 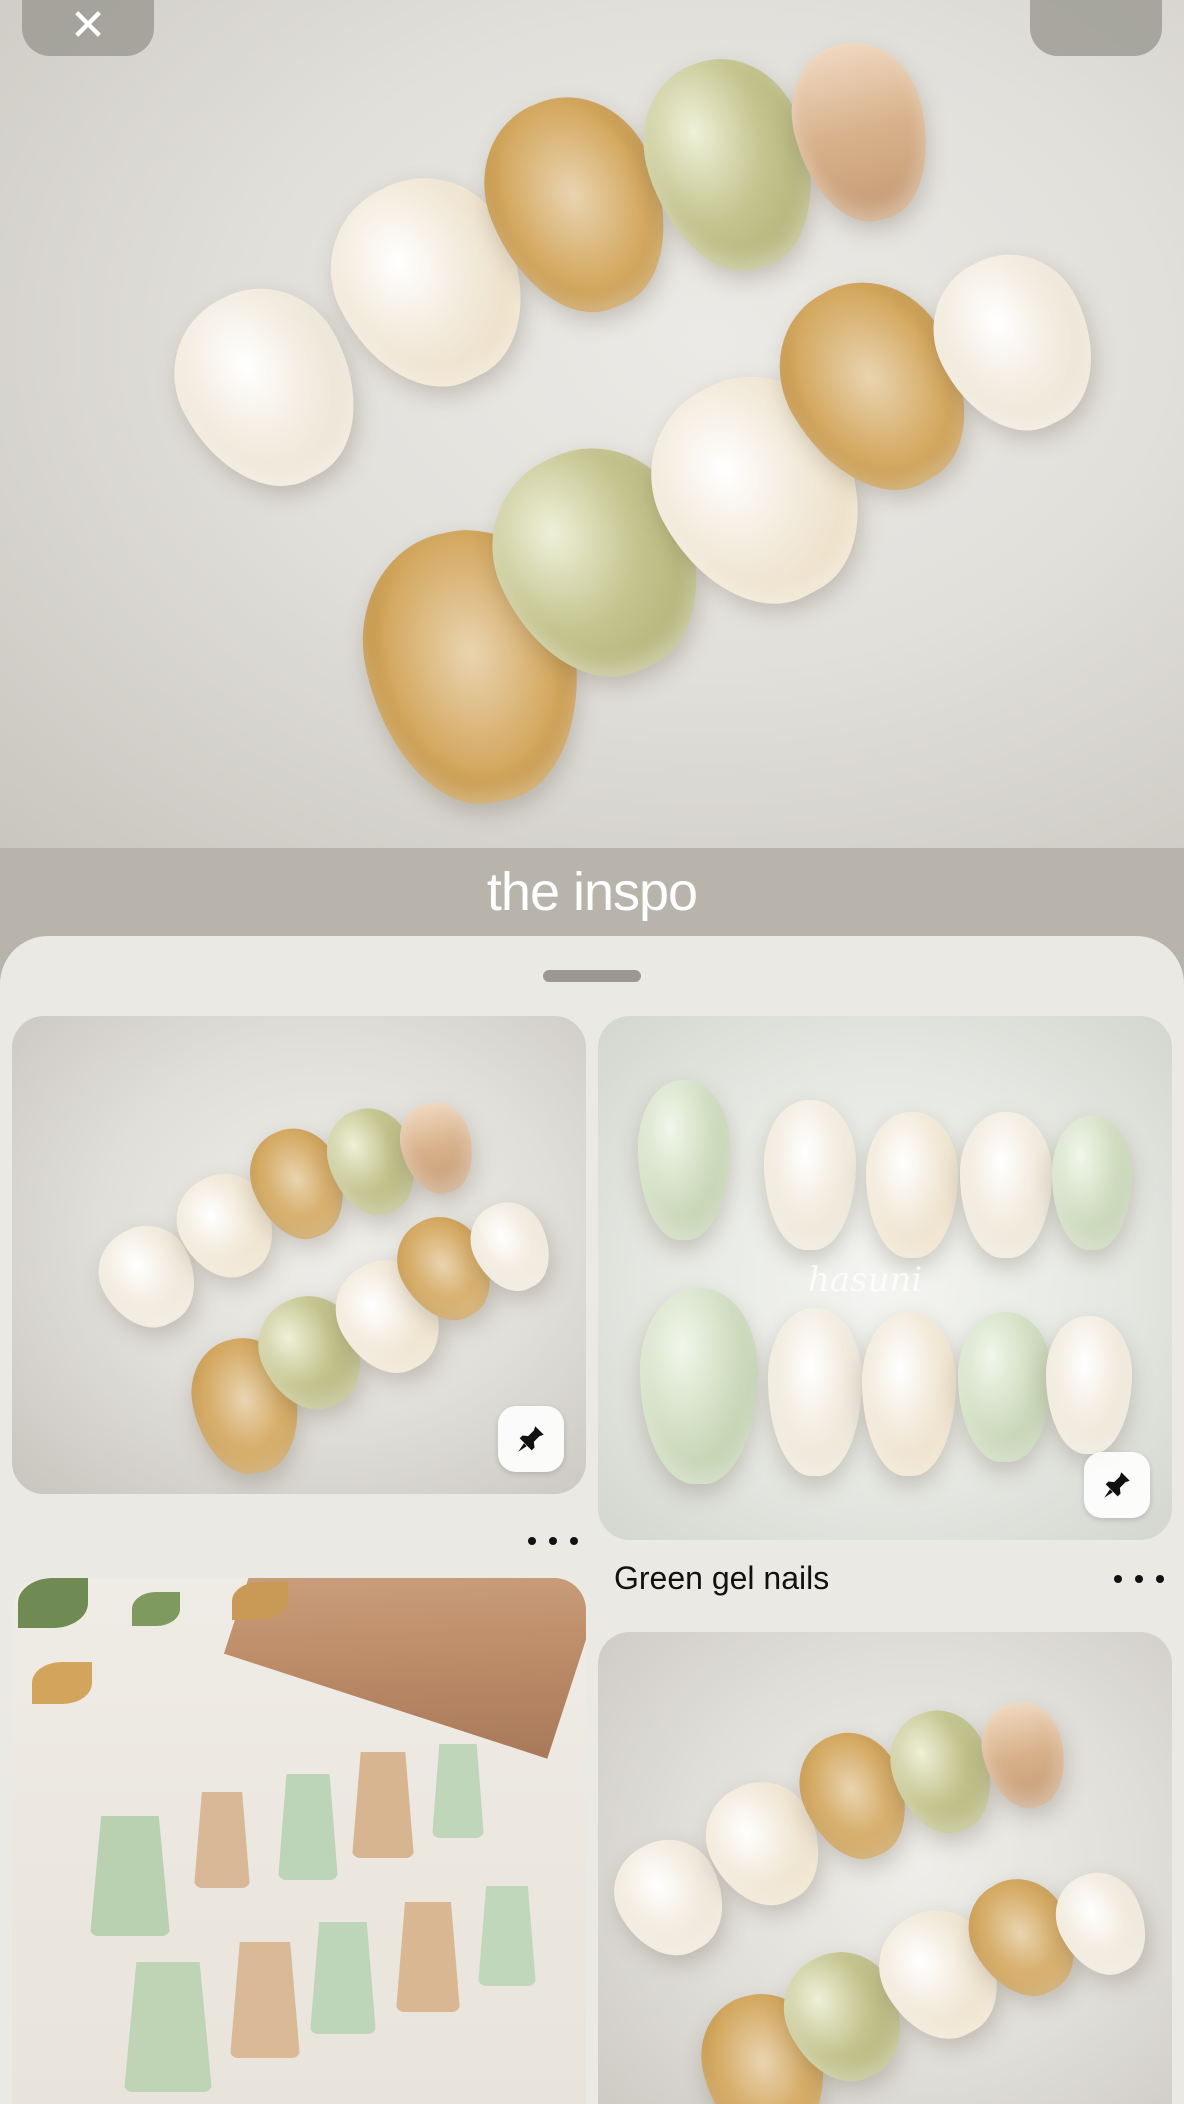 What do you see at coordinates (592, 976) in the screenshot?
I see `sheet-grabber` at bounding box center [592, 976].